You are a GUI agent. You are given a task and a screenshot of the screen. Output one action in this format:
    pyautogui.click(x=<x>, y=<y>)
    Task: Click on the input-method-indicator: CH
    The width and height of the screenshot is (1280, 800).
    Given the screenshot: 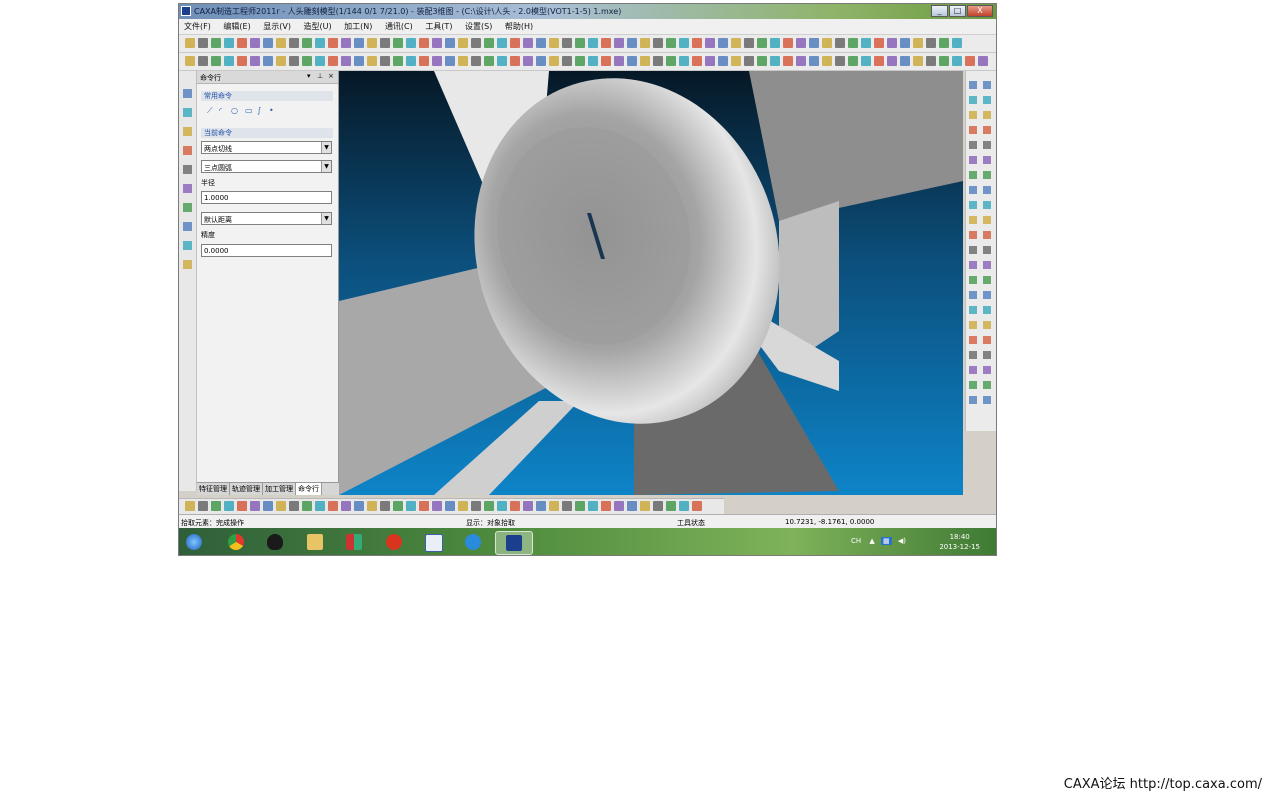 What is the action you would take?
    pyautogui.click(x=856, y=541)
    